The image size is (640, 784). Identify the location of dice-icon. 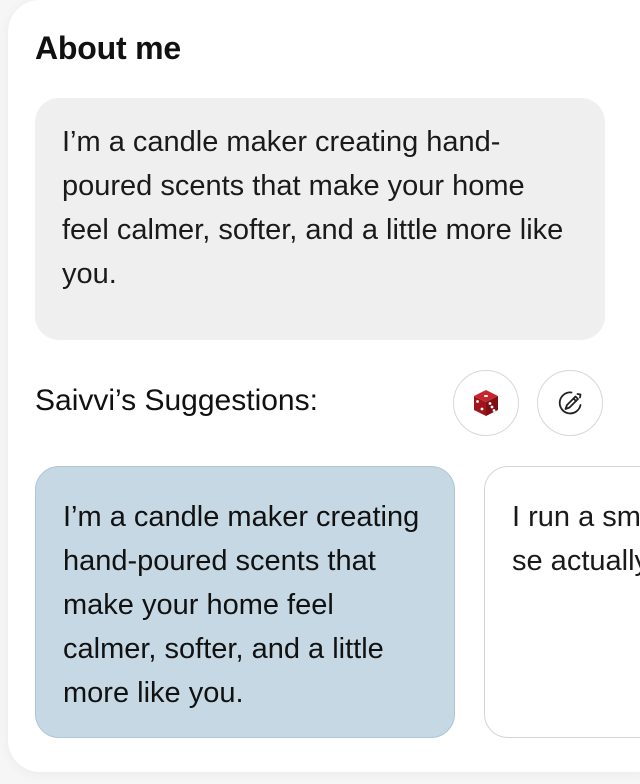
(486, 403).